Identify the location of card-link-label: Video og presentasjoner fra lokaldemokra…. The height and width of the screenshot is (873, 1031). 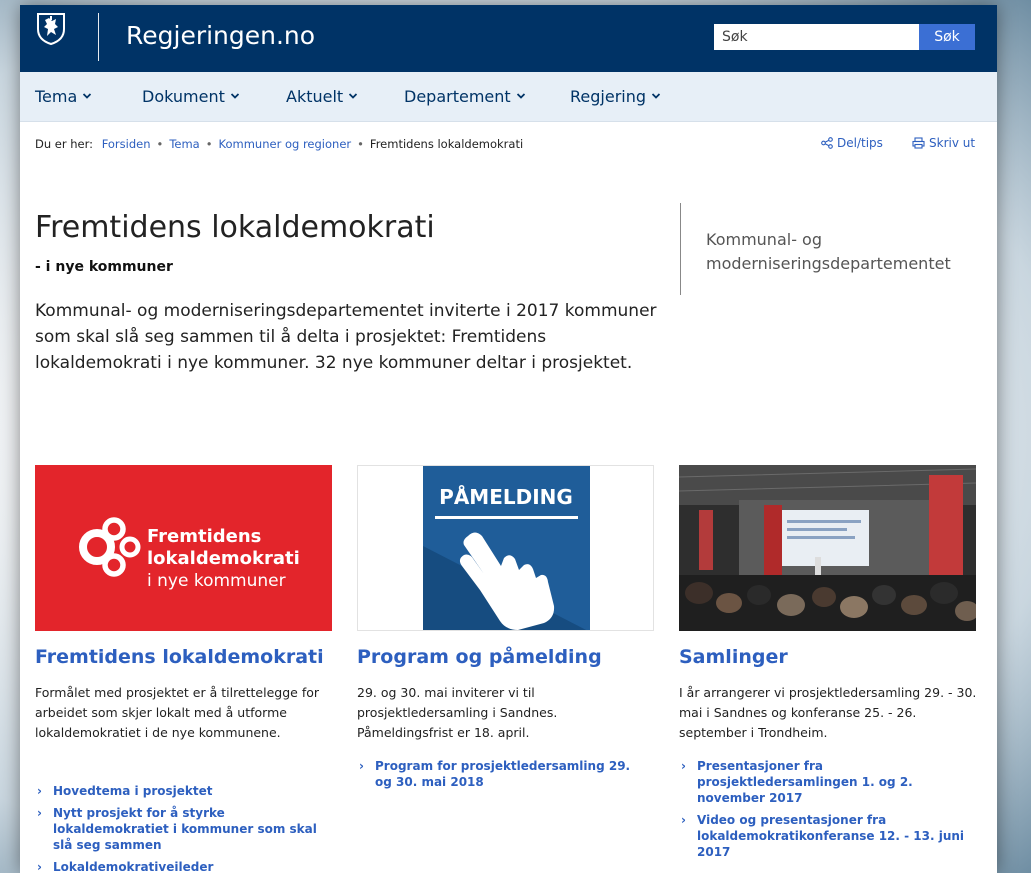
(831, 836).